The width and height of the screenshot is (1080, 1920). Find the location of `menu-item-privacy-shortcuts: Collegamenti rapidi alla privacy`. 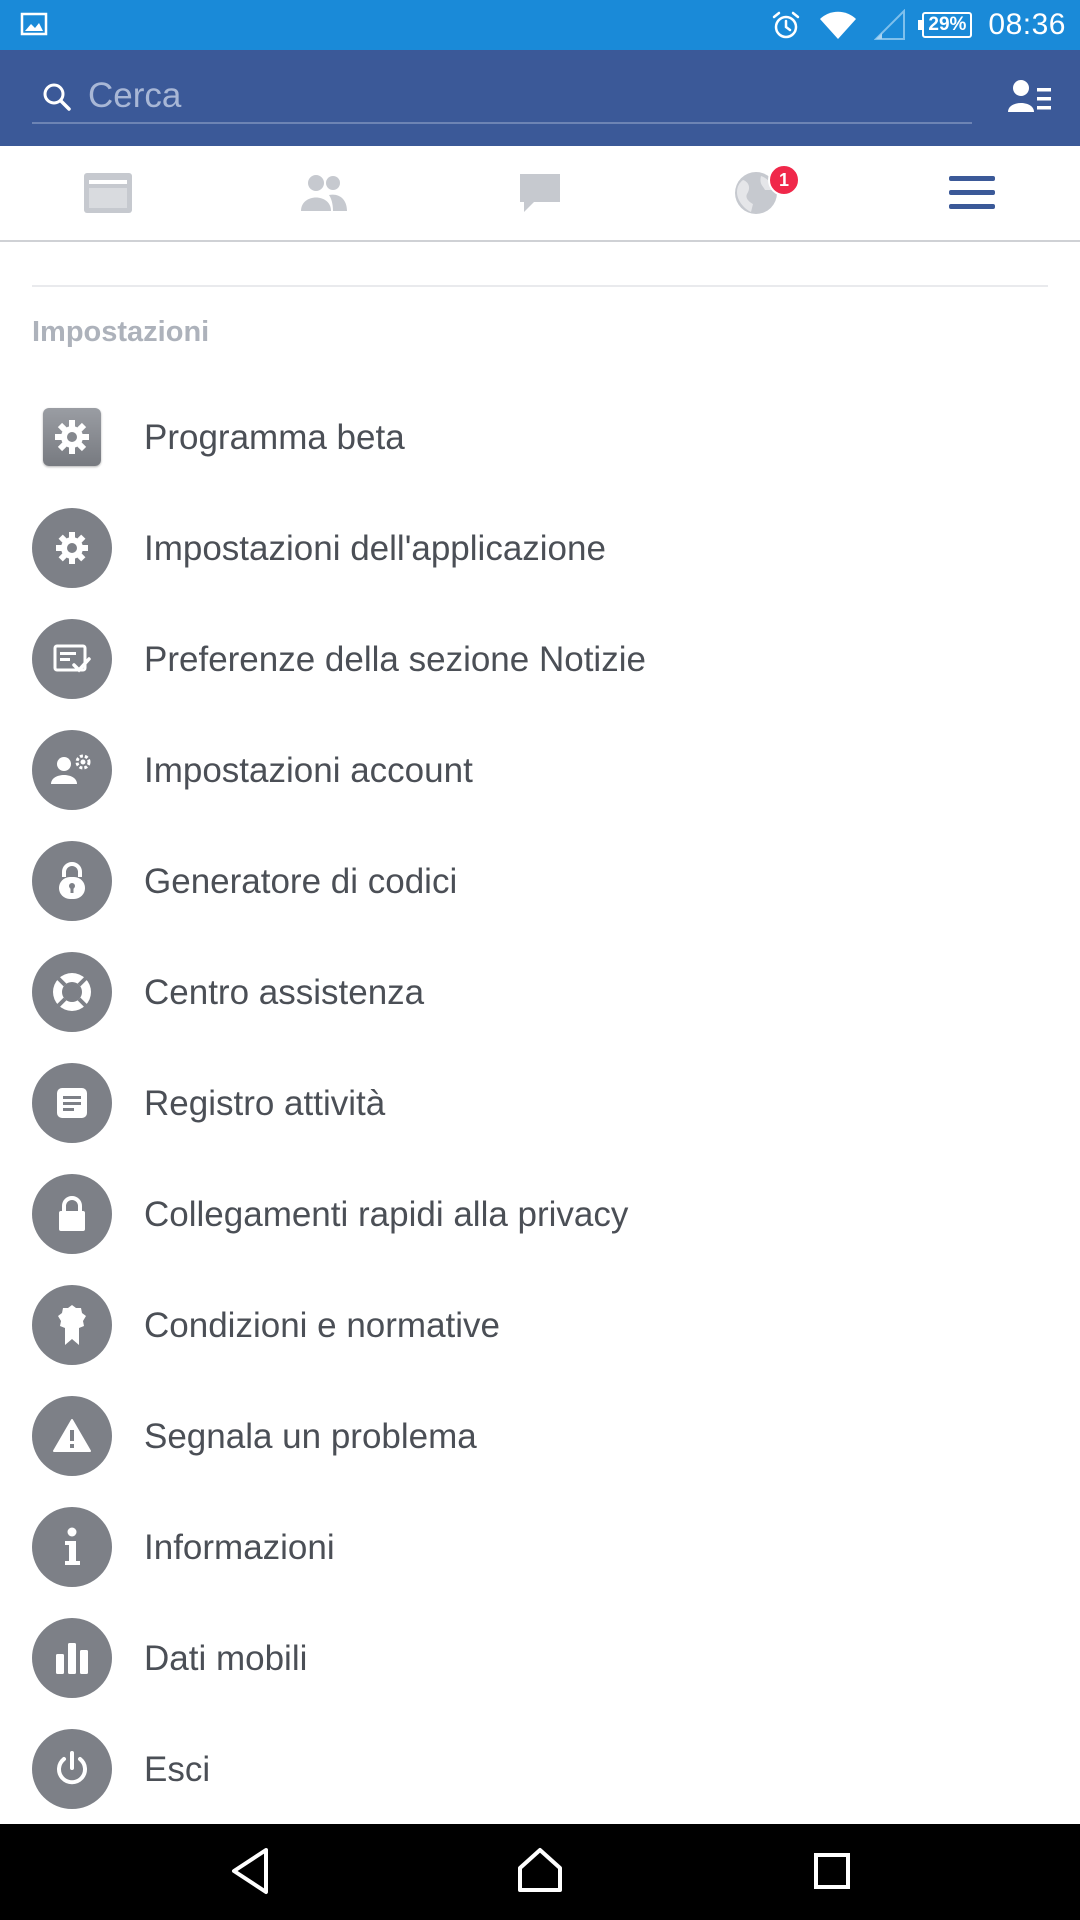

menu-item-privacy-shortcuts: Collegamenti rapidi alla privacy is located at coordinates (540, 1214).